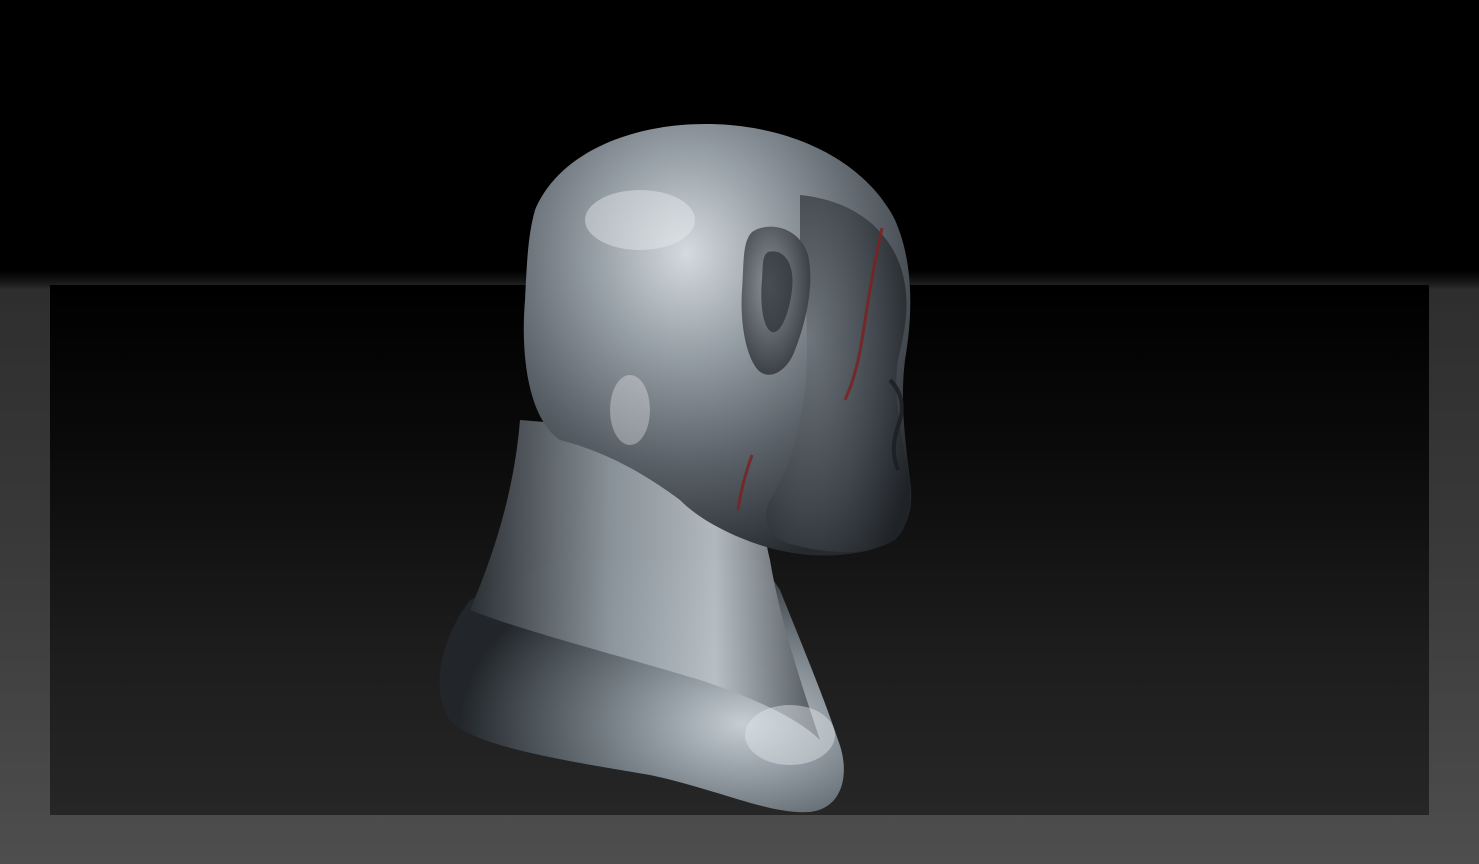 The image size is (1479, 864). I want to click on skull-highlight, so click(640, 220).